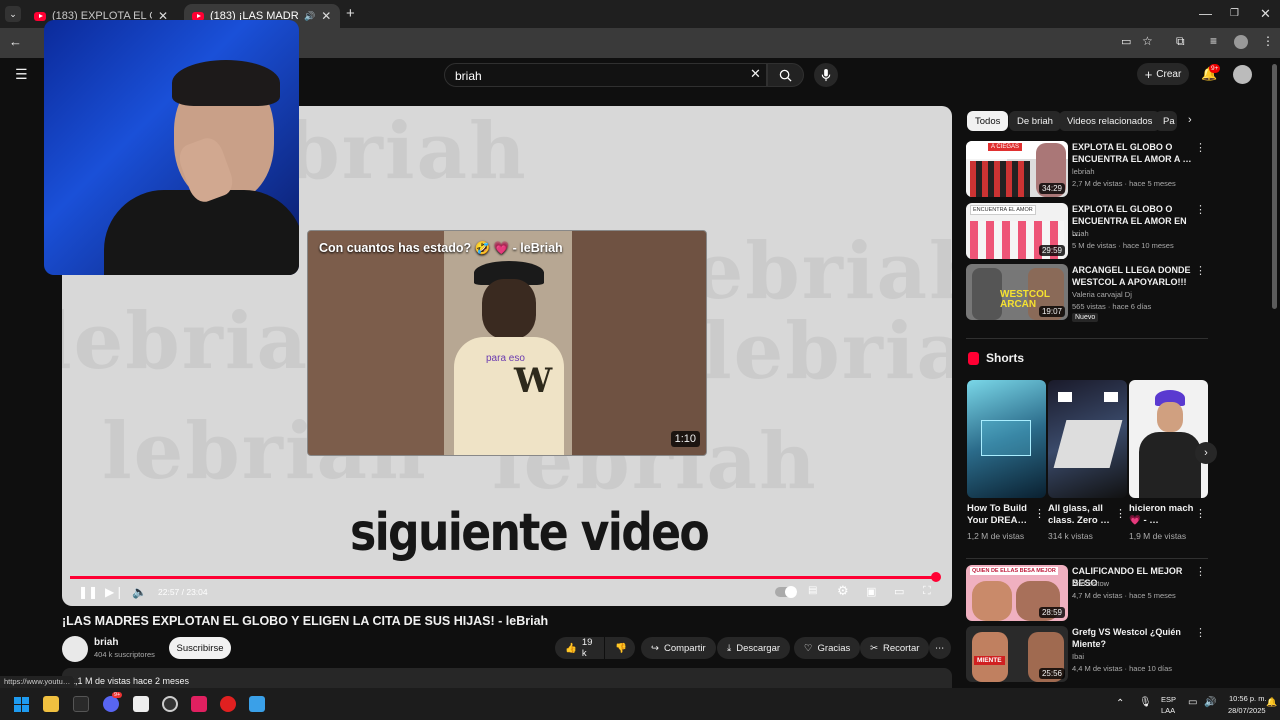 The image size is (1280, 720). Describe the element at coordinates (1110, 121) in the screenshot. I see `chip-videos-relacionados: Videos relacionados` at that location.